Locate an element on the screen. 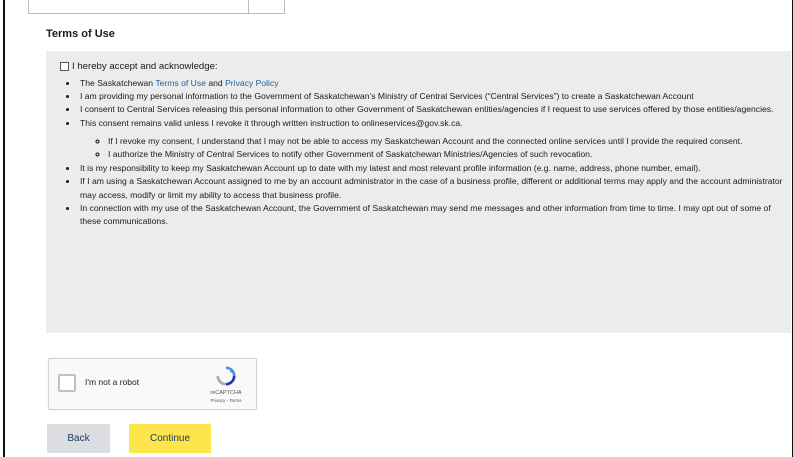  previous-field is located at coordinates (156, 7).